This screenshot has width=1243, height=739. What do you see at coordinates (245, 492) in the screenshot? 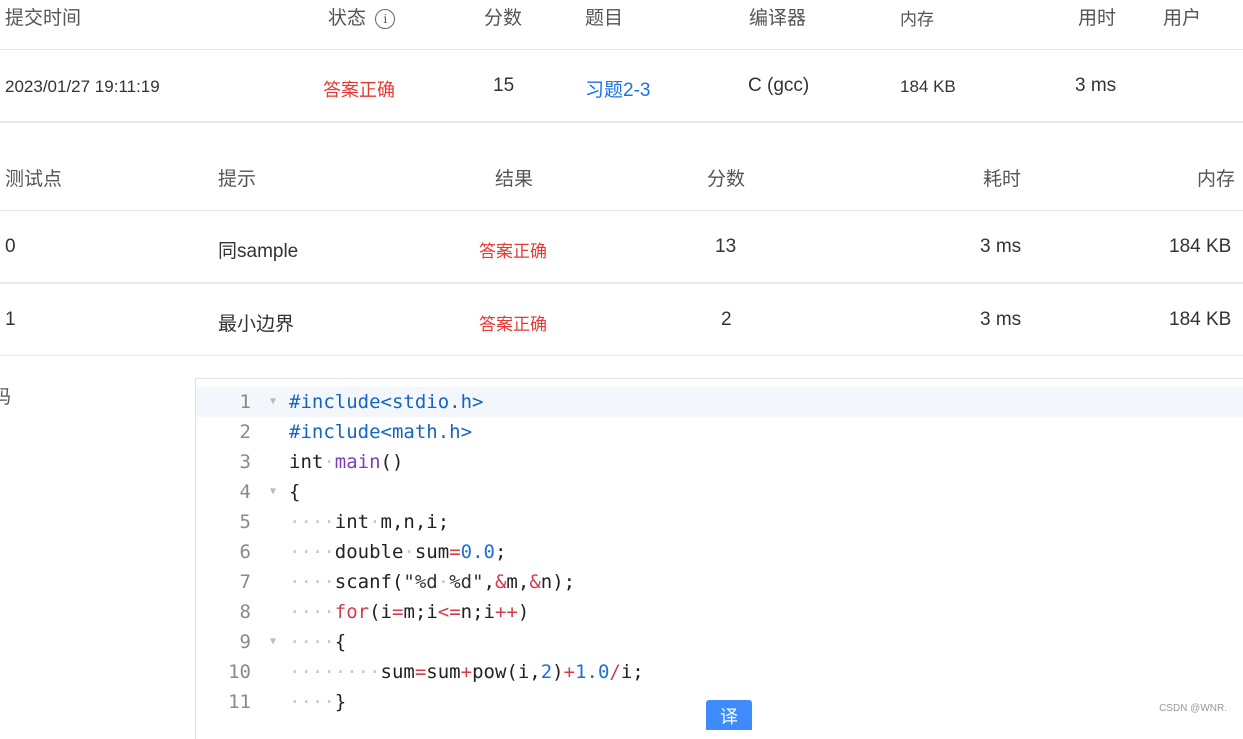
I see `line-number: 4` at bounding box center [245, 492].